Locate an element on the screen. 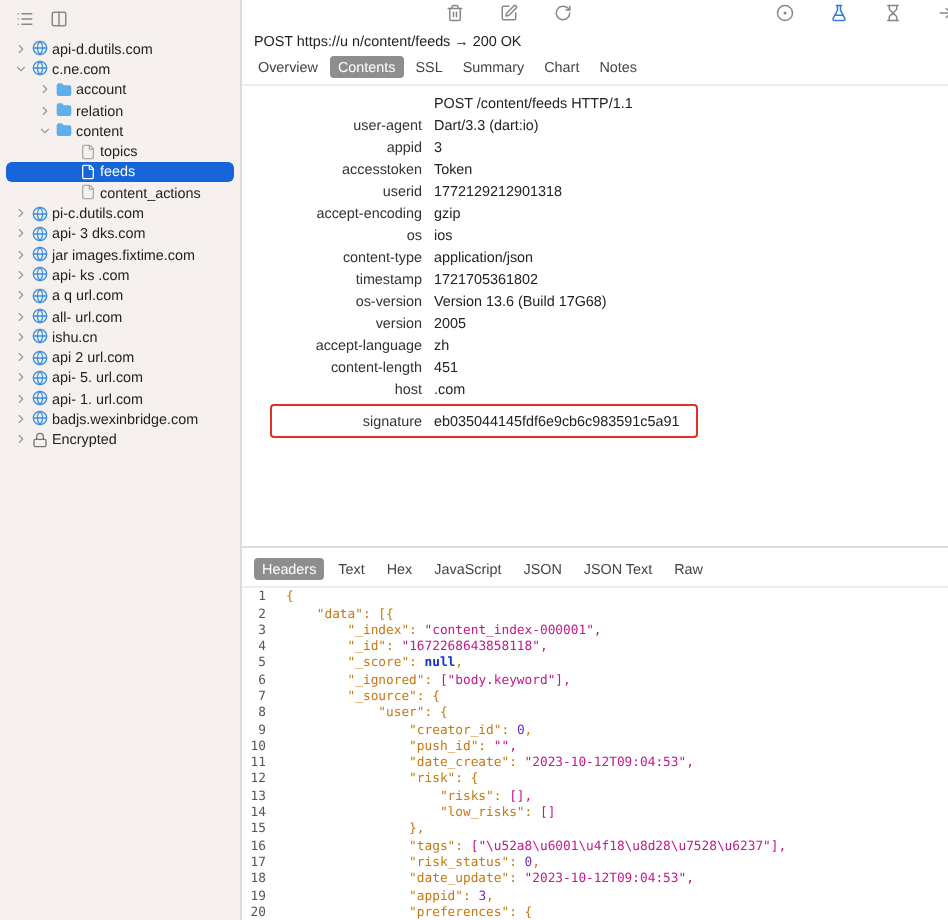 The image size is (948, 920). hourglass-icon is located at coordinates (893, 13).